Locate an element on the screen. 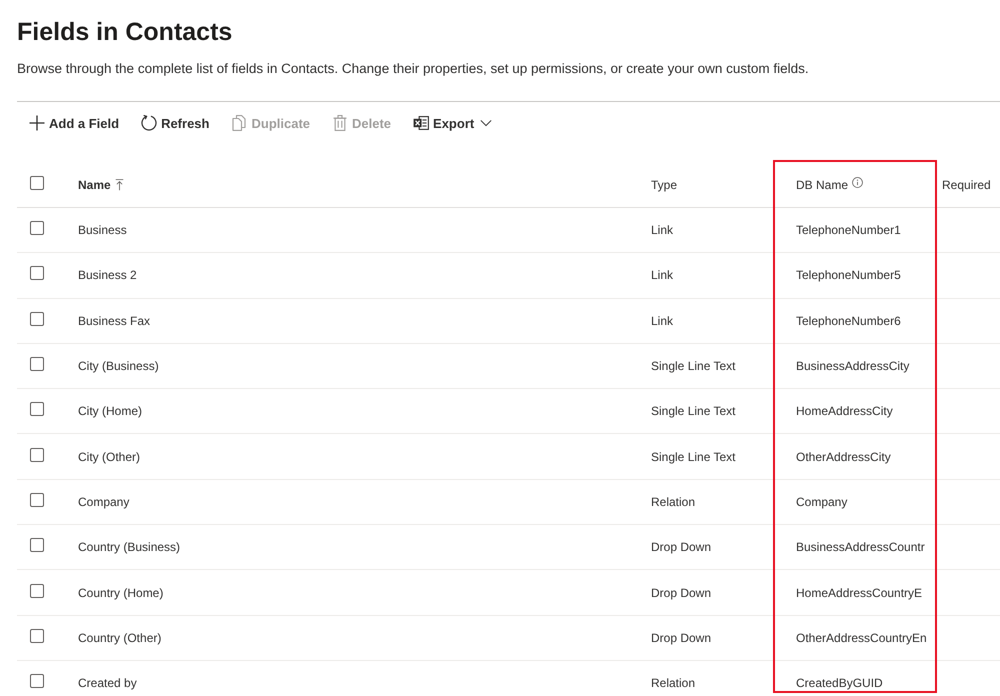 This screenshot has height=696, width=1000. export-button: Export is located at coordinates (452, 123).